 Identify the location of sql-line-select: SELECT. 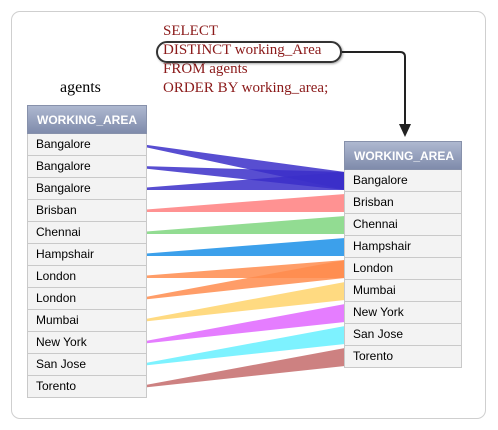
(190, 31).